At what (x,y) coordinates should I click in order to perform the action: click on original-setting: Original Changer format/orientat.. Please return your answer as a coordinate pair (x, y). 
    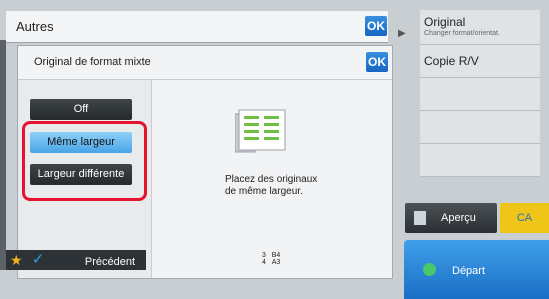
    Looking at the image, I should click on (480, 27).